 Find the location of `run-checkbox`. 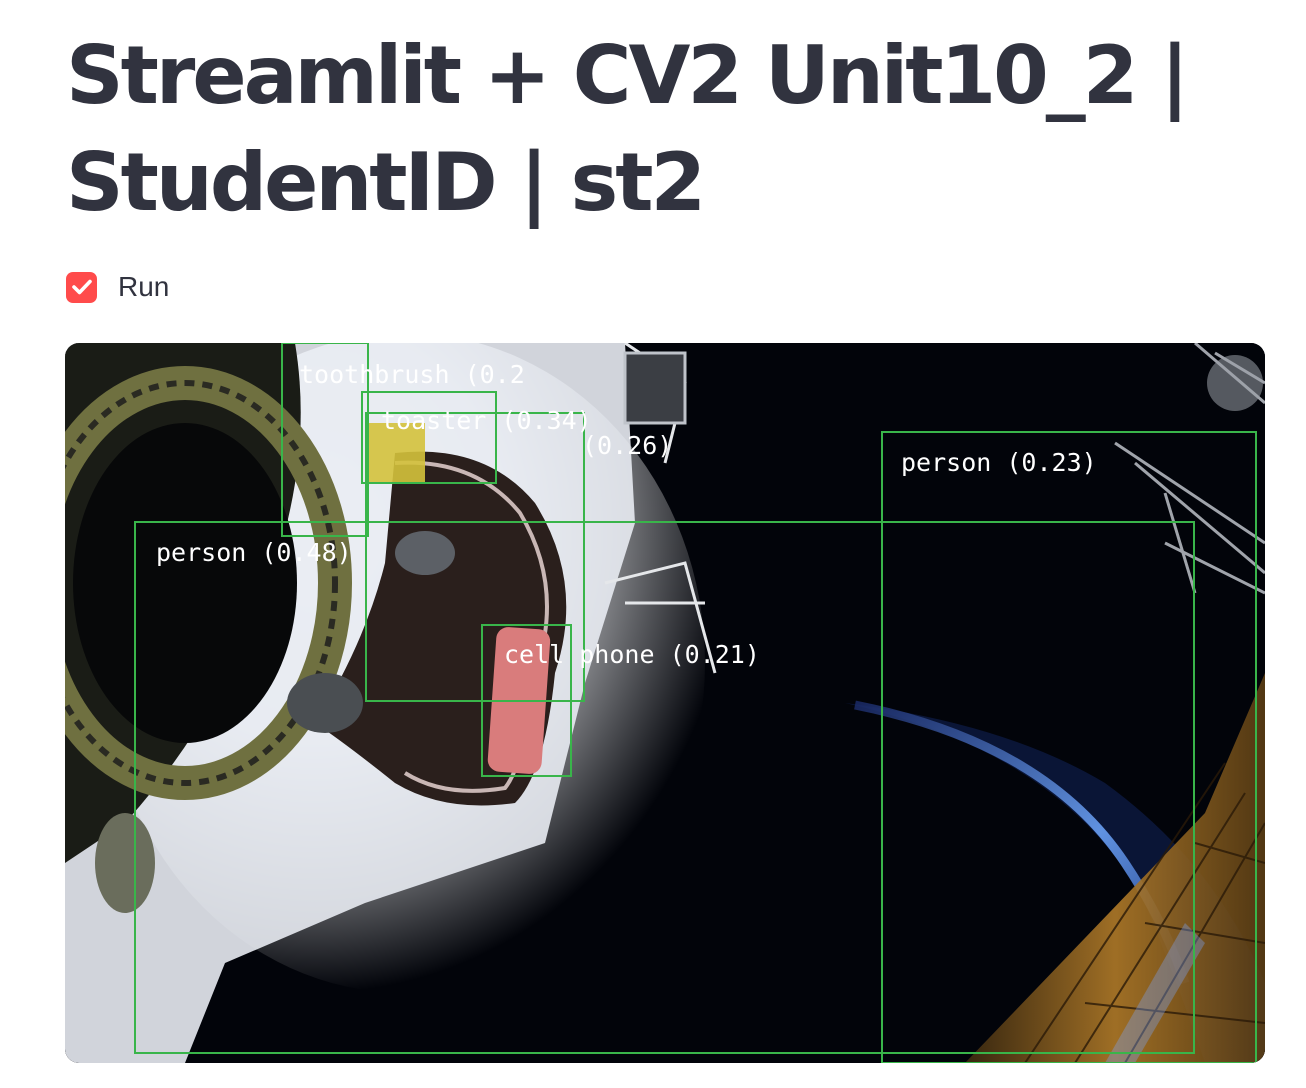

run-checkbox is located at coordinates (81, 287).